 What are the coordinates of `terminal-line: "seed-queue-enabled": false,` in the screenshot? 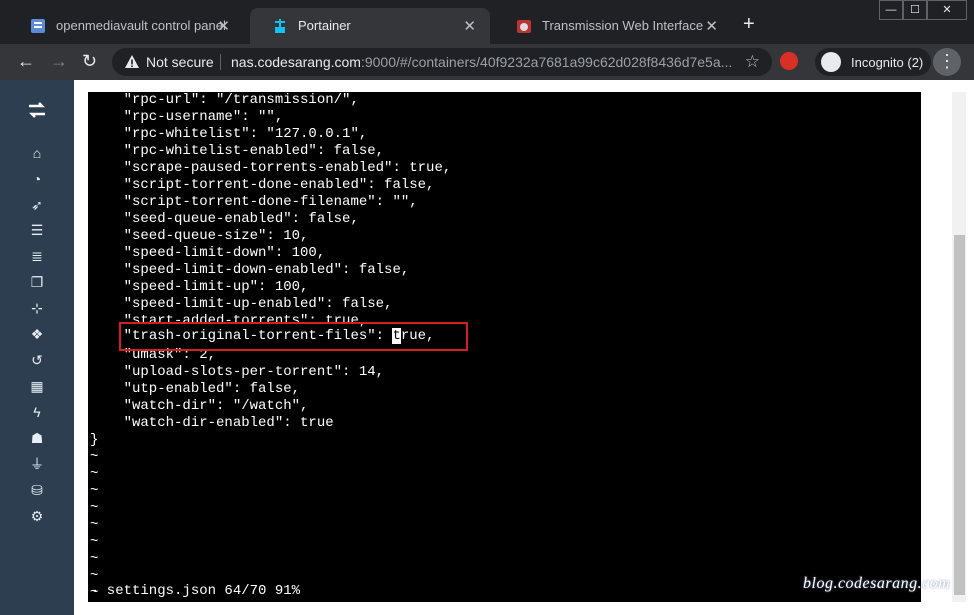 It's located at (224, 219).